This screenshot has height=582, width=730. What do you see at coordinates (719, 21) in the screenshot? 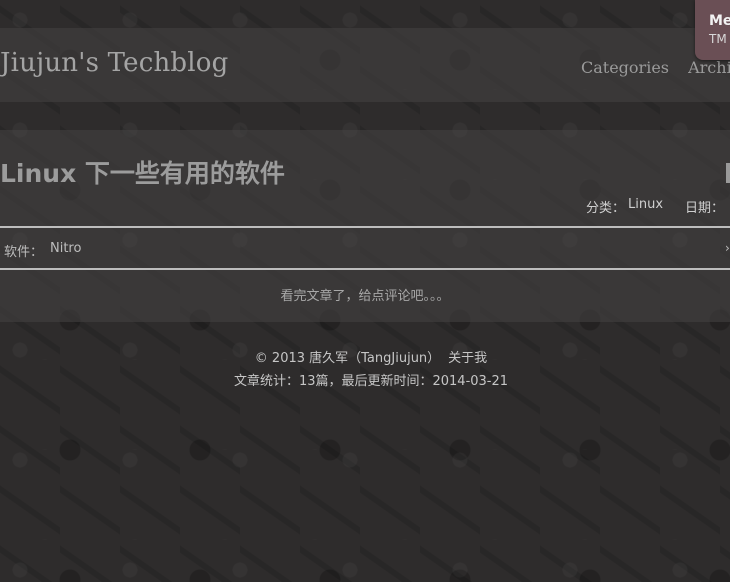
I see `badge-title: Me` at bounding box center [719, 21].